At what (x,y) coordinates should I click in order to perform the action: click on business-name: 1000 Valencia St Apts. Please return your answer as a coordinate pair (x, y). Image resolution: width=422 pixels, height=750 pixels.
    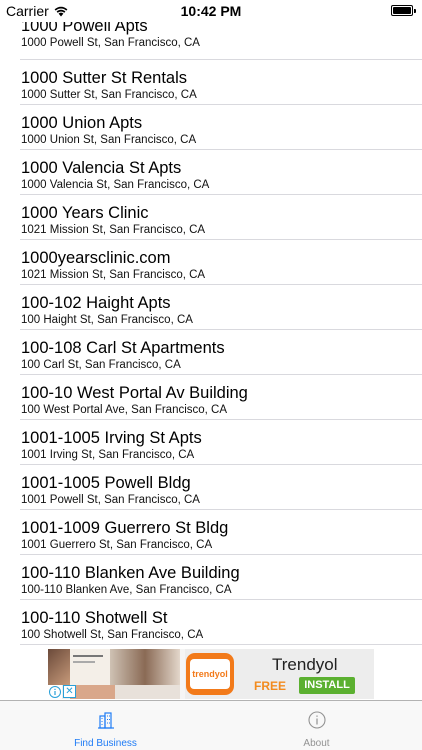
    Looking at the image, I should click on (101, 168).